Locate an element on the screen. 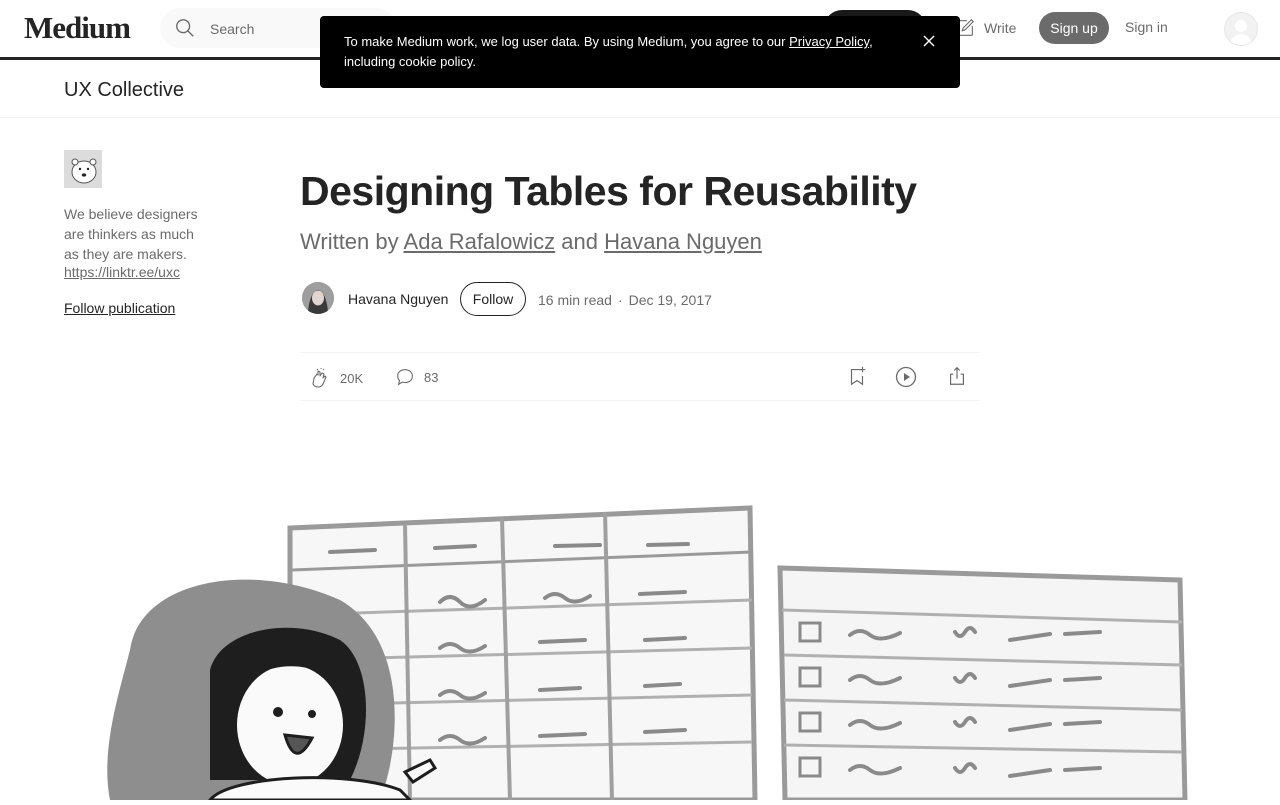 This screenshot has height=805, width=1280. save-button is located at coordinates (857, 378).